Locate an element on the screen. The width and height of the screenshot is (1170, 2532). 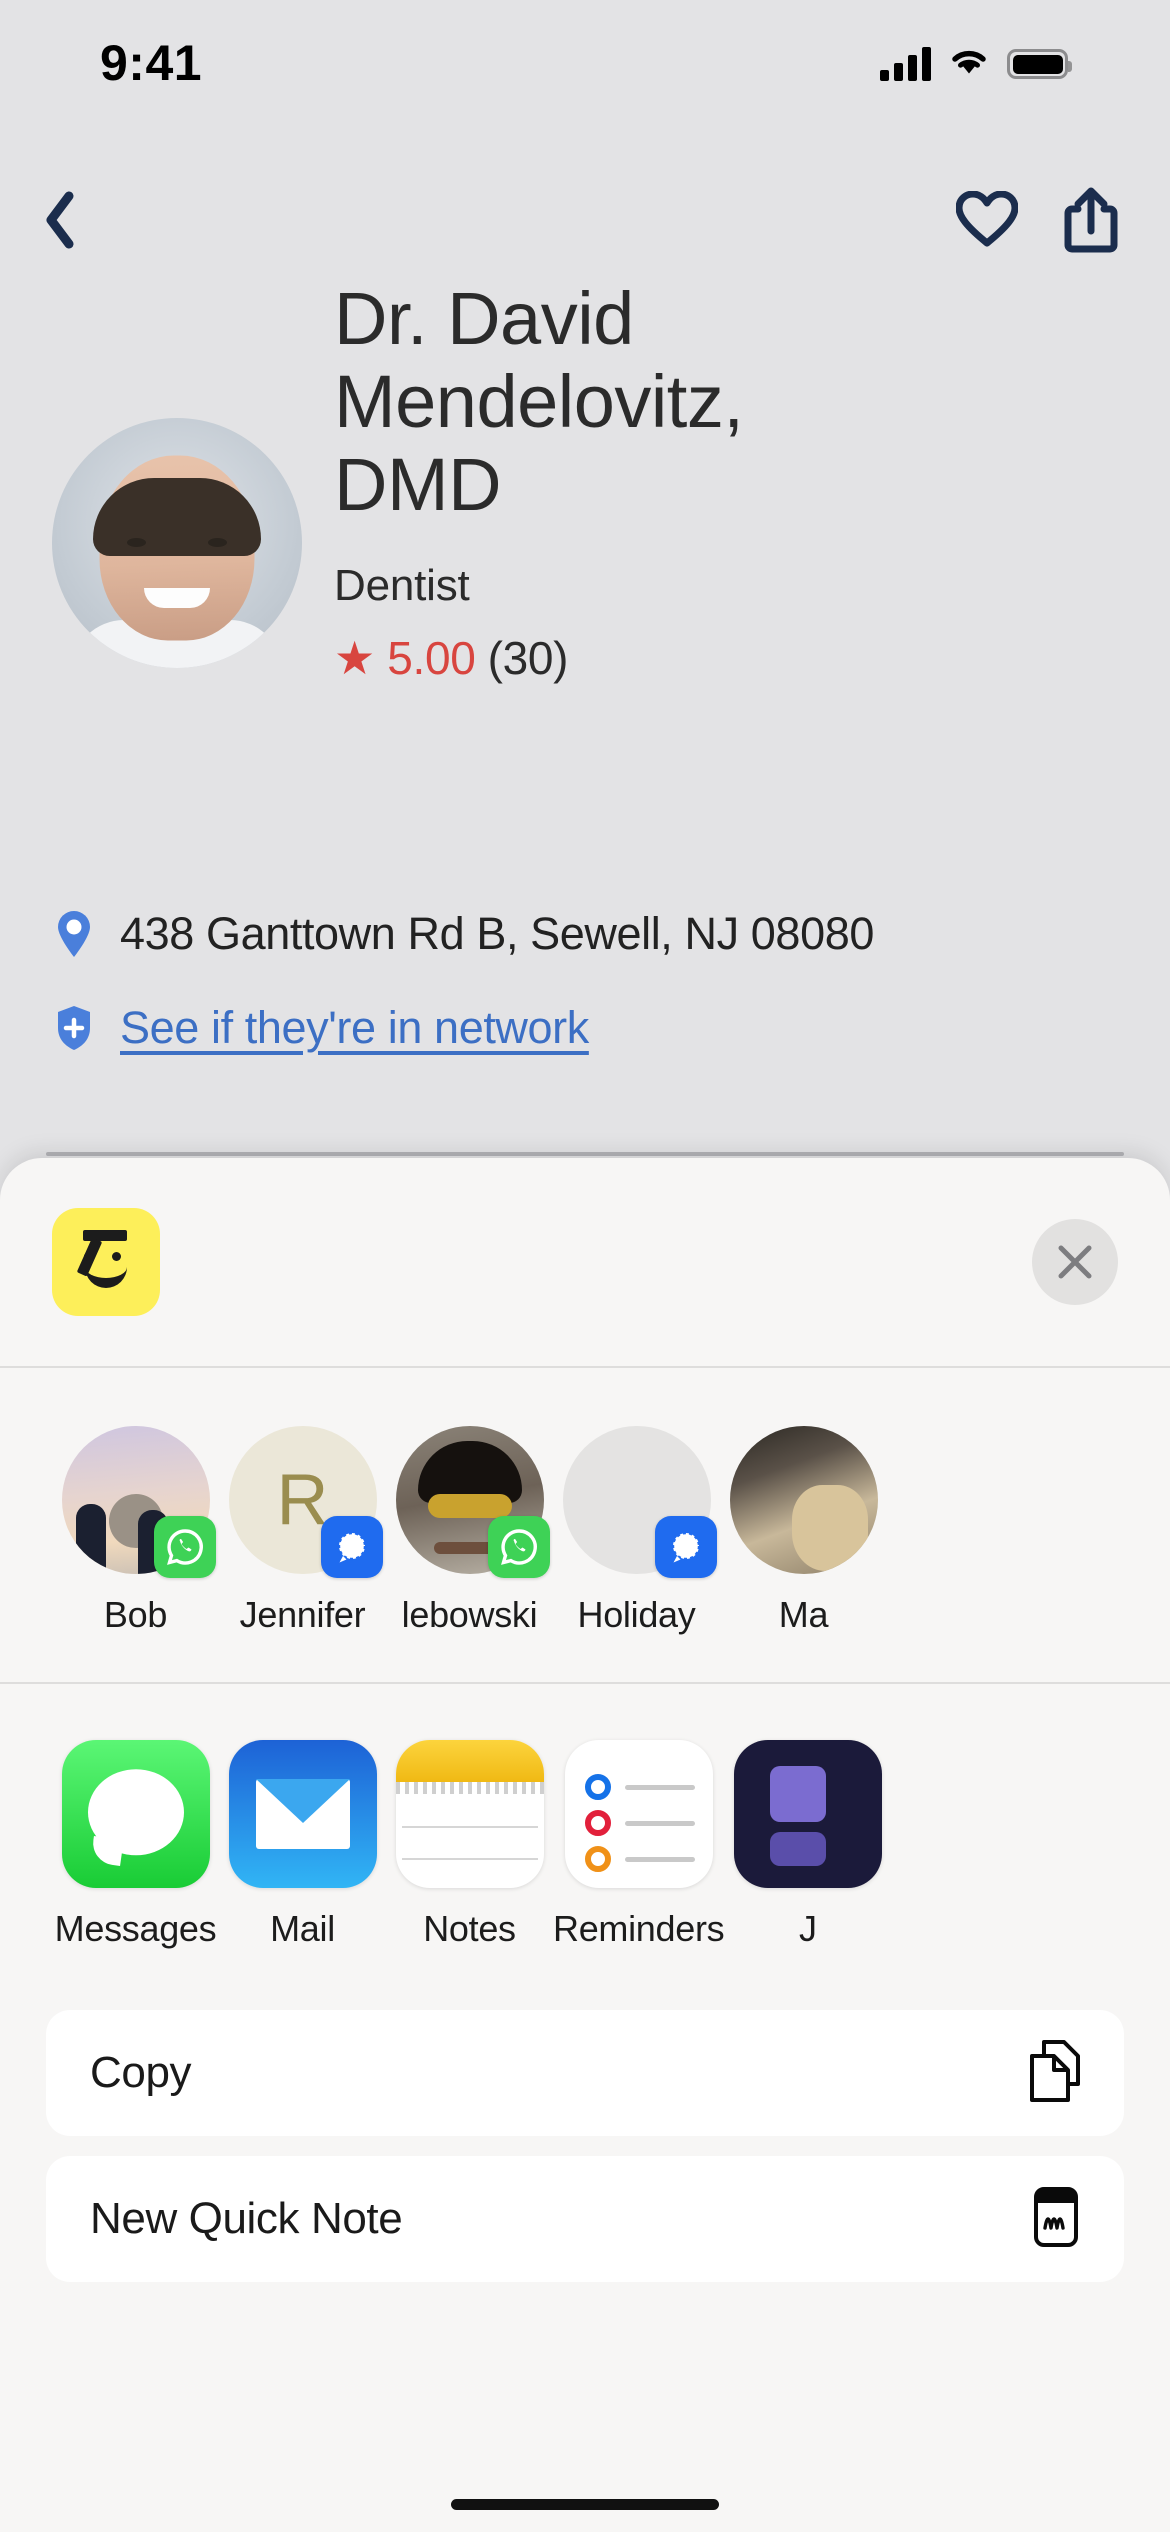
app-item-messages: Messages is located at coordinates (135, 1845).